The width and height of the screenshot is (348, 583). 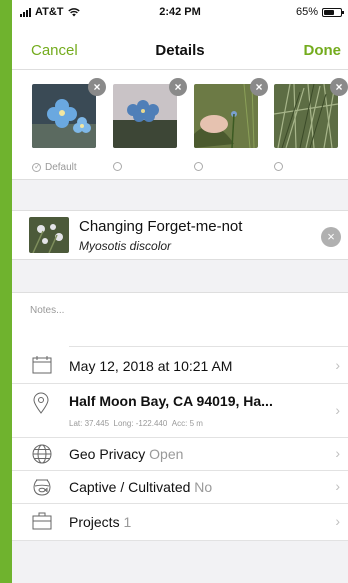 I want to click on battery-fill, so click(x=329, y=12).